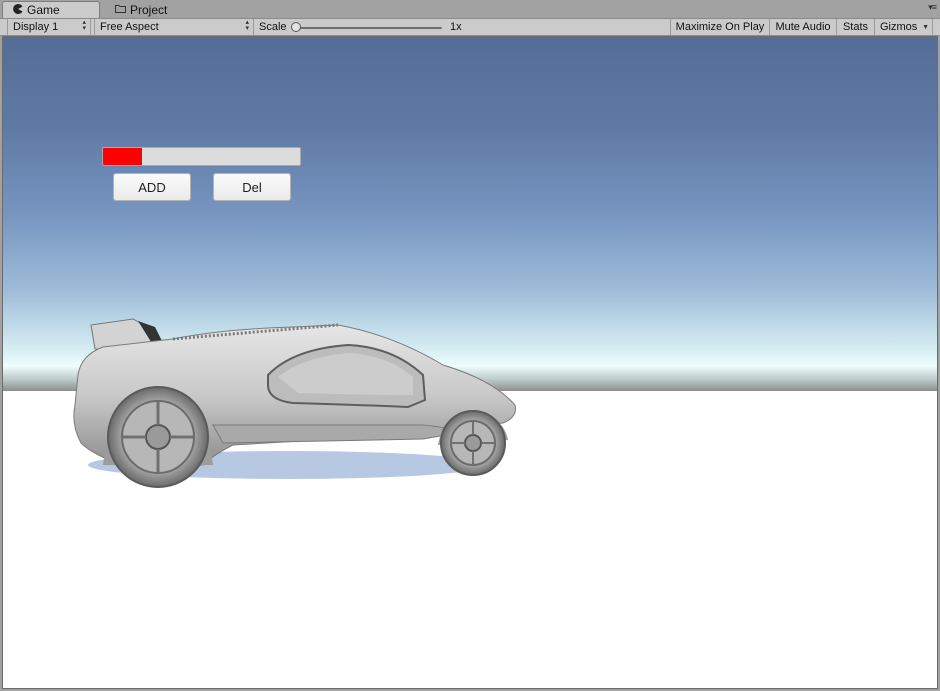  I want to click on tab-project-label: Project, so click(149, 9).